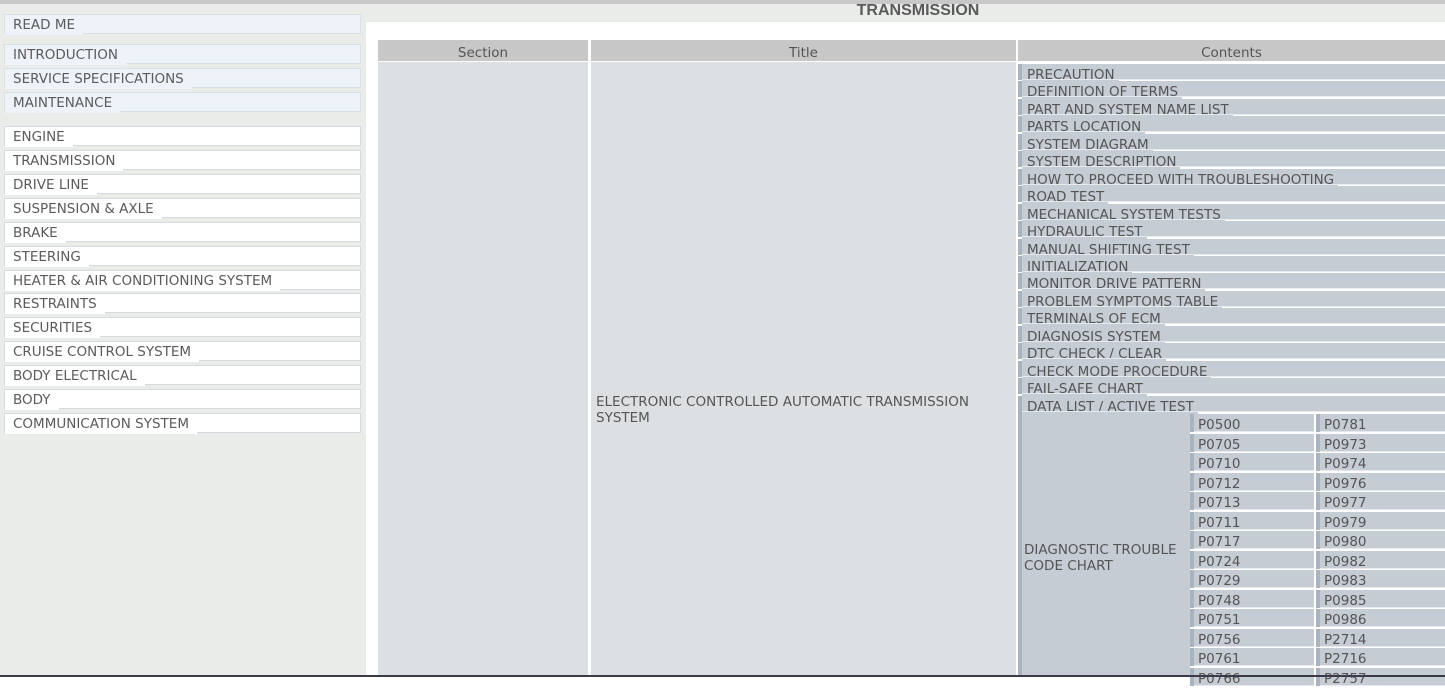  What do you see at coordinates (182, 136) in the screenshot?
I see `sidebar-item-engine: ENGINE` at bounding box center [182, 136].